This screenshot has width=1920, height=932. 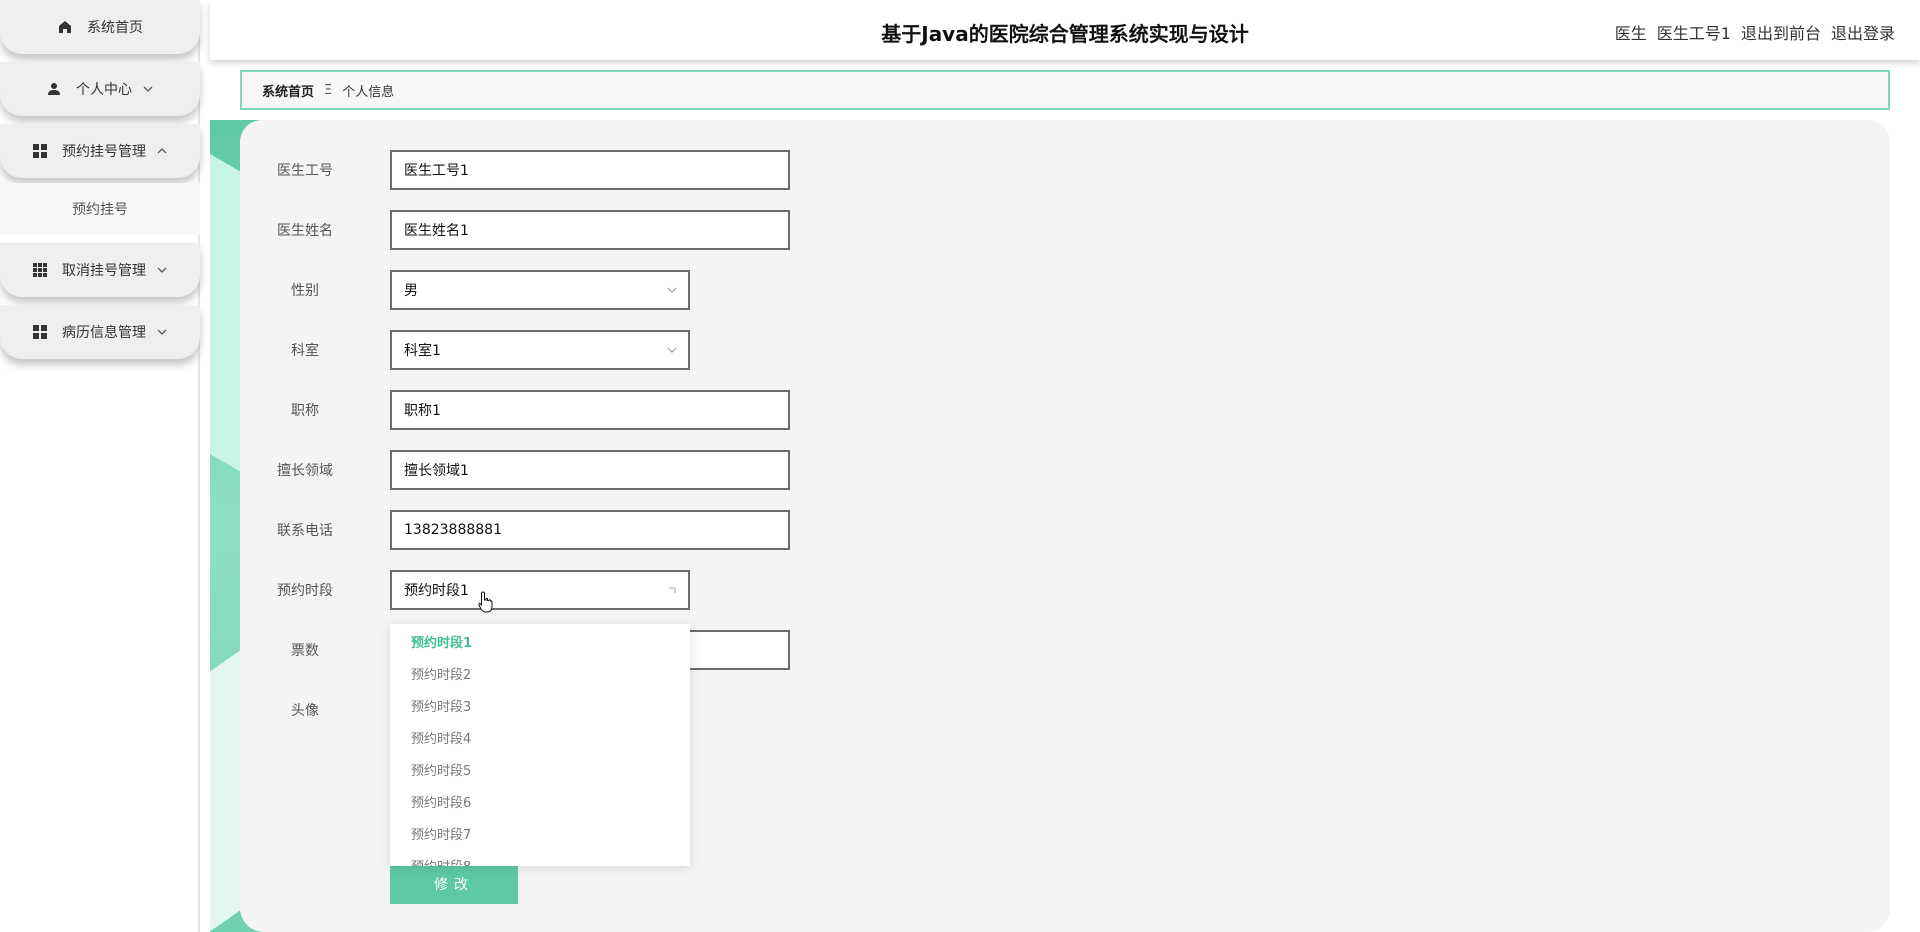 What do you see at coordinates (422, 351) in the screenshot?
I see `department-value: 科室1` at bounding box center [422, 351].